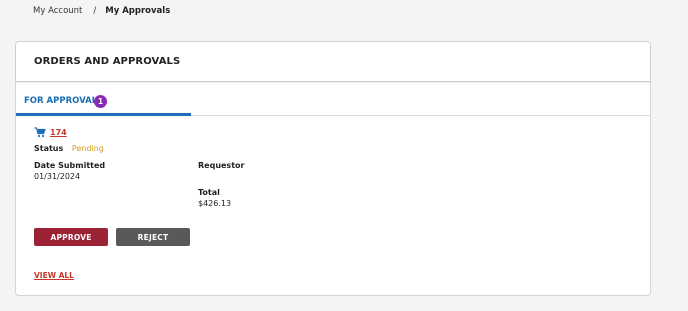 This screenshot has width=688, height=311. Describe the element at coordinates (333, 99) in the screenshot. I see `tab-bar: FOR APPROVALS 1` at that location.